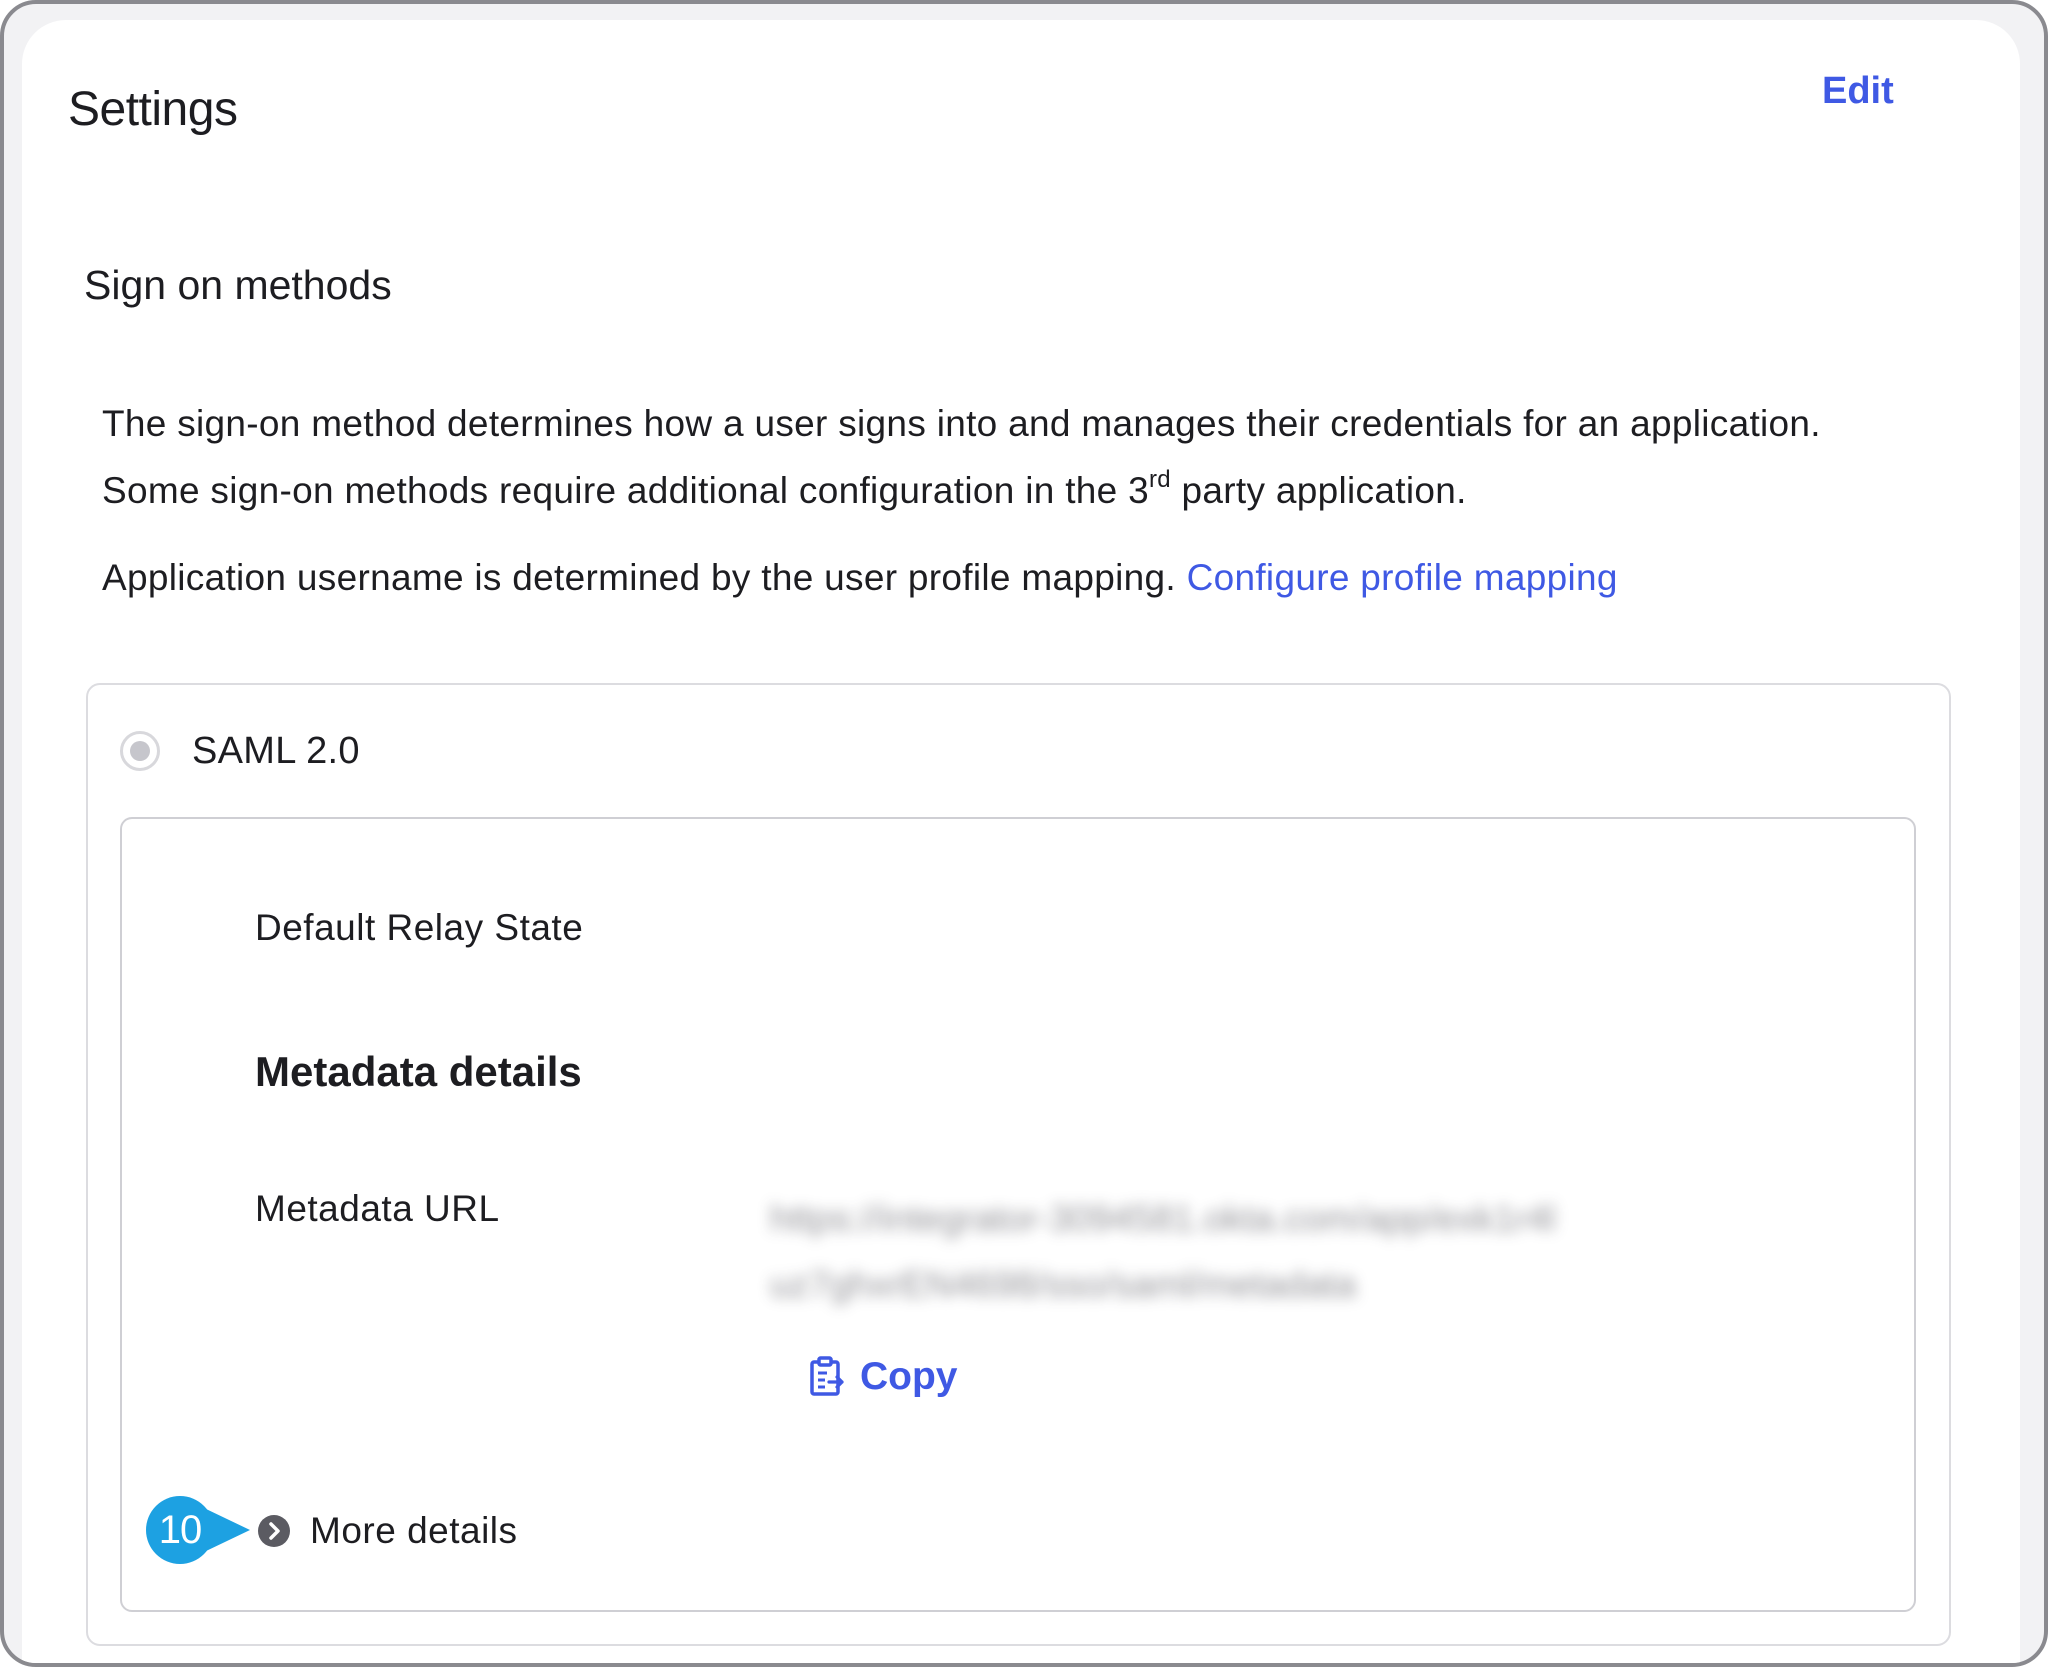 The image size is (2048, 1667). I want to click on saml-radio-label: SAML 2.0, so click(276, 751).